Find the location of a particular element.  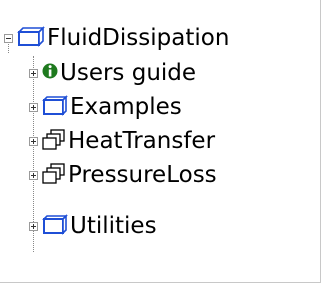

tree-item-pressureloss: PressureLoss is located at coordinates (123, 175).